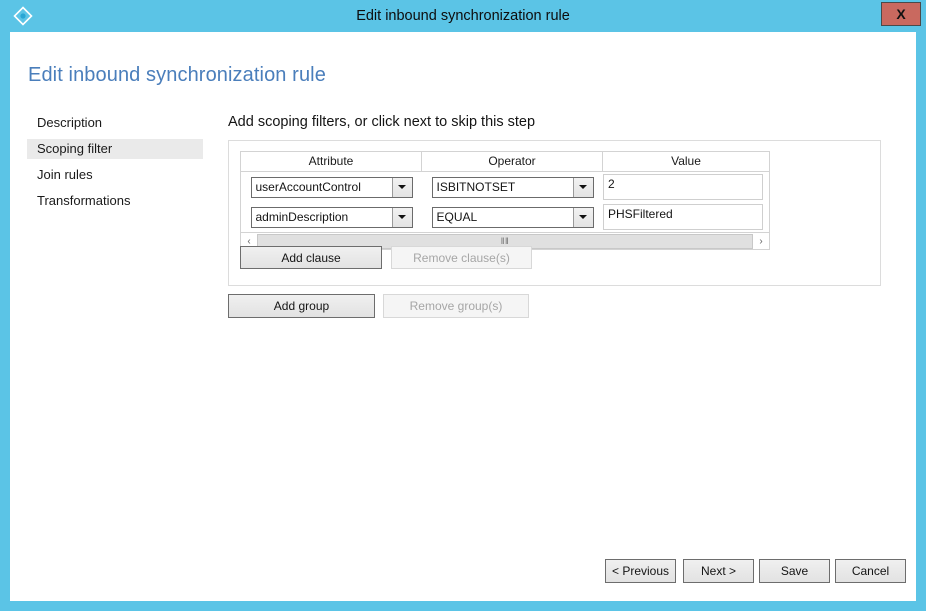 This screenshot has width=926, height=611. I want to click on sidebar-item-join-rules: Join rules, so click(115, 175).